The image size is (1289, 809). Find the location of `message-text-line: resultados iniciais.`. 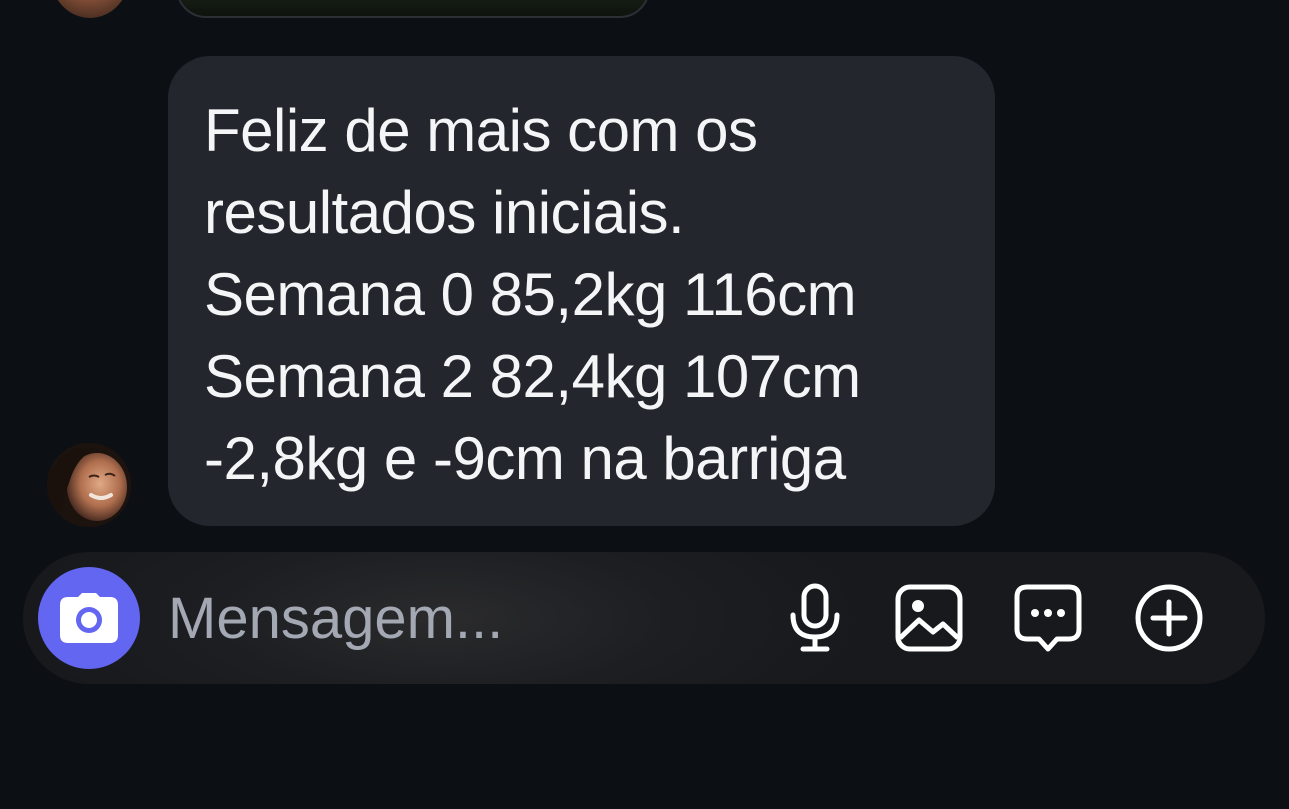

message-text-line: resultados iniciais. is located at coordinates (444, 212).